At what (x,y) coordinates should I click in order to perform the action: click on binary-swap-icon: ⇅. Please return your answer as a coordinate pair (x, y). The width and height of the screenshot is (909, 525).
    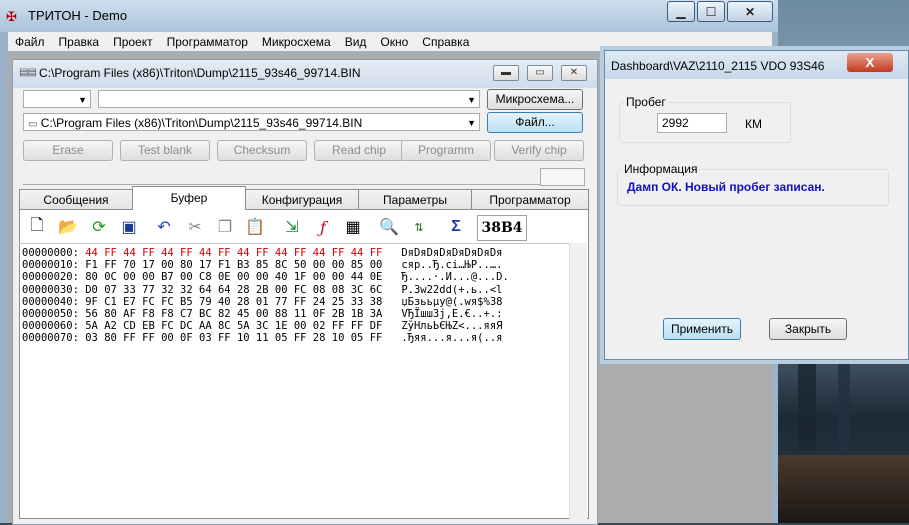
    Looking at the image, I should click on (419, 227).